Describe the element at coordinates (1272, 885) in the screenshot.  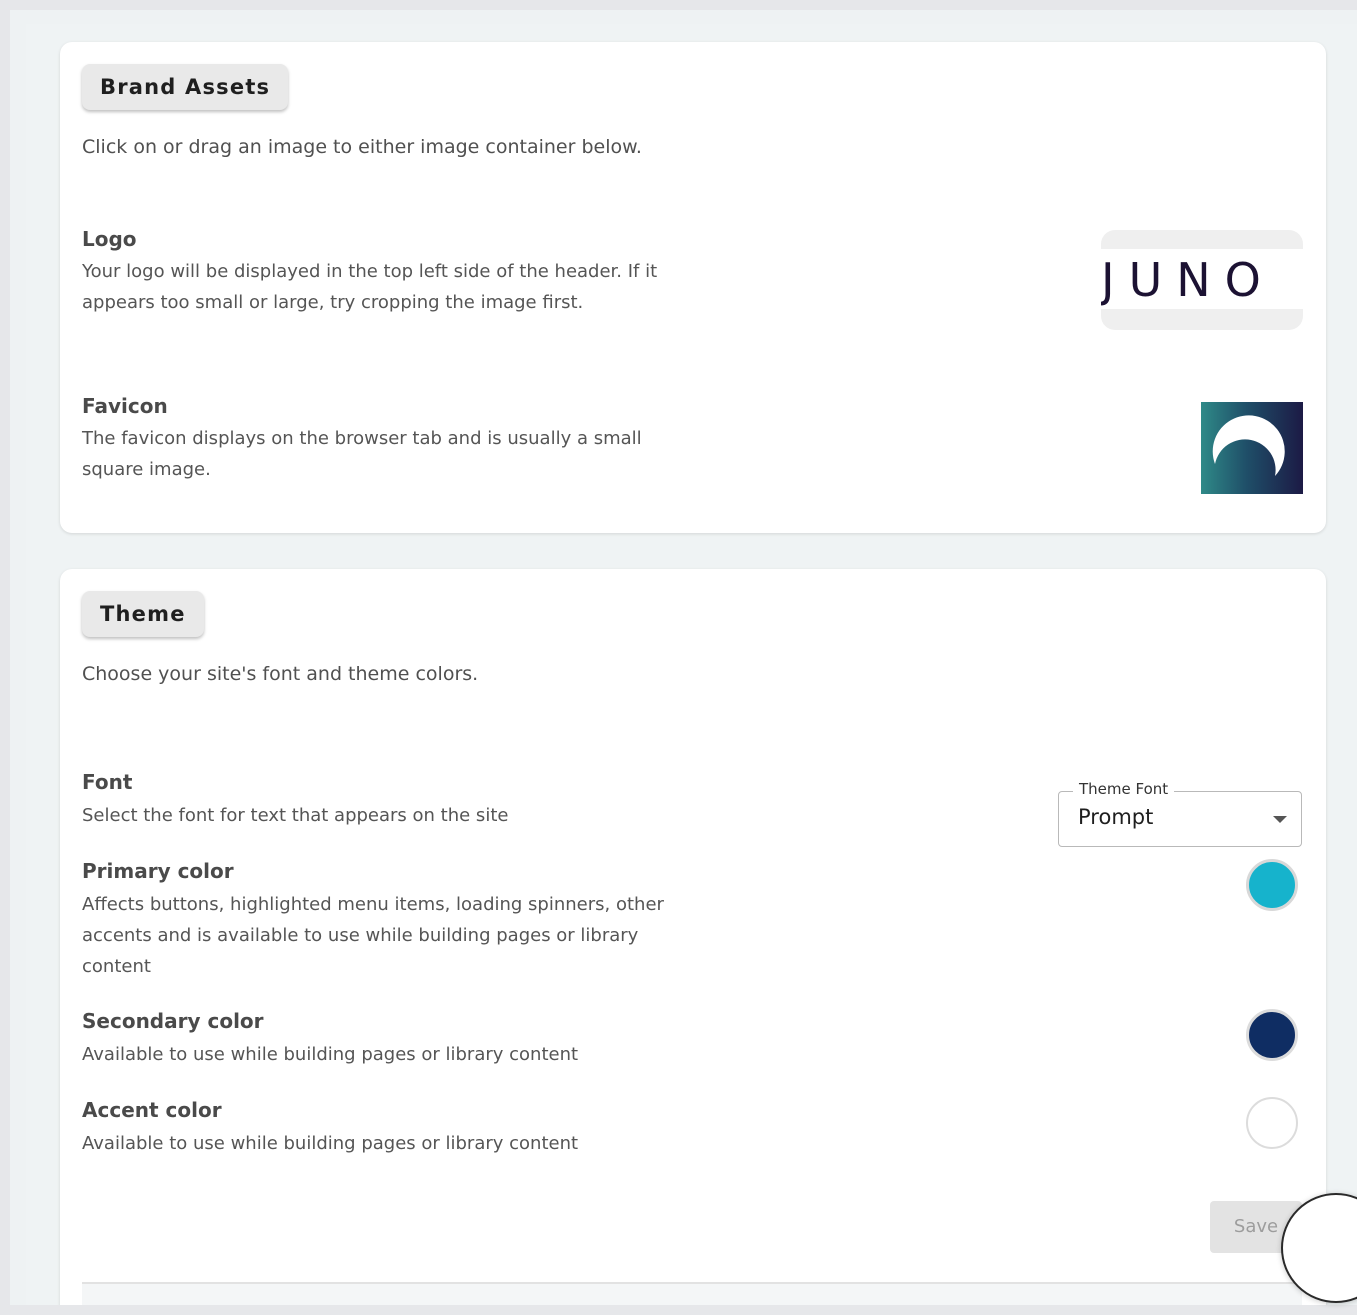
I see `primary-color-swatch` at that location.